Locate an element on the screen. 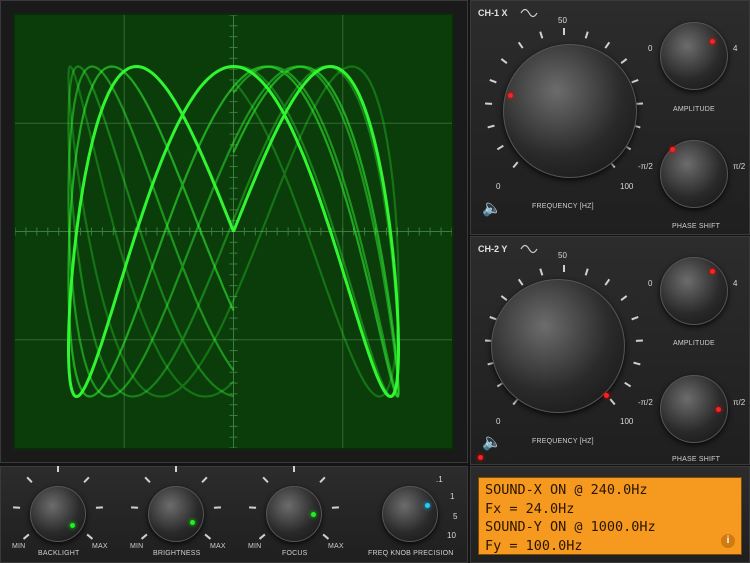 The width and height of the screenshot is (750, 563). focus-min: MIN is located at coordinates (255, 546).